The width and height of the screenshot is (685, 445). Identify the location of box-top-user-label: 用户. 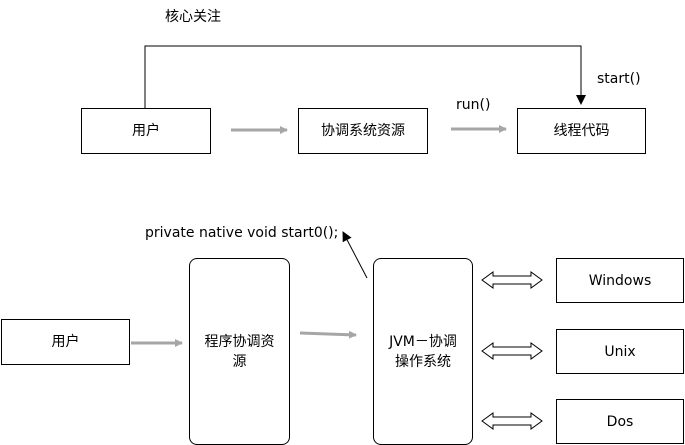
(146, 131).